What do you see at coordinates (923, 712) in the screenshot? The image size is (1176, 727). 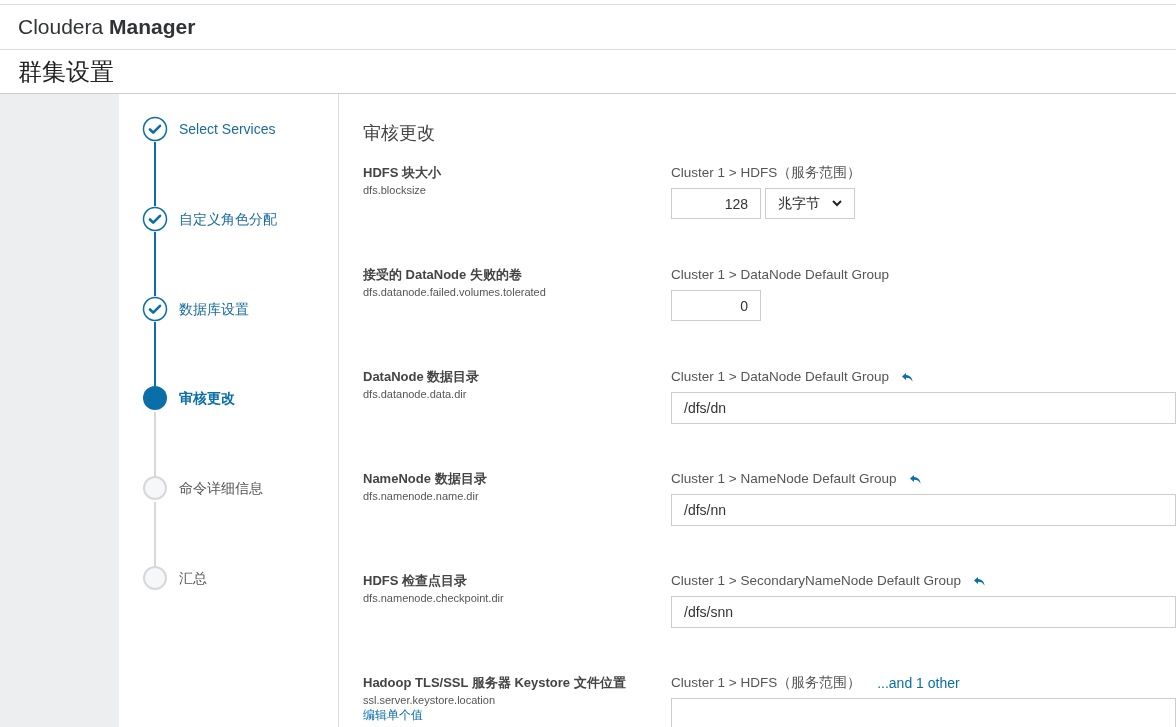 I see `text-input` at bounding box center [923, 712].